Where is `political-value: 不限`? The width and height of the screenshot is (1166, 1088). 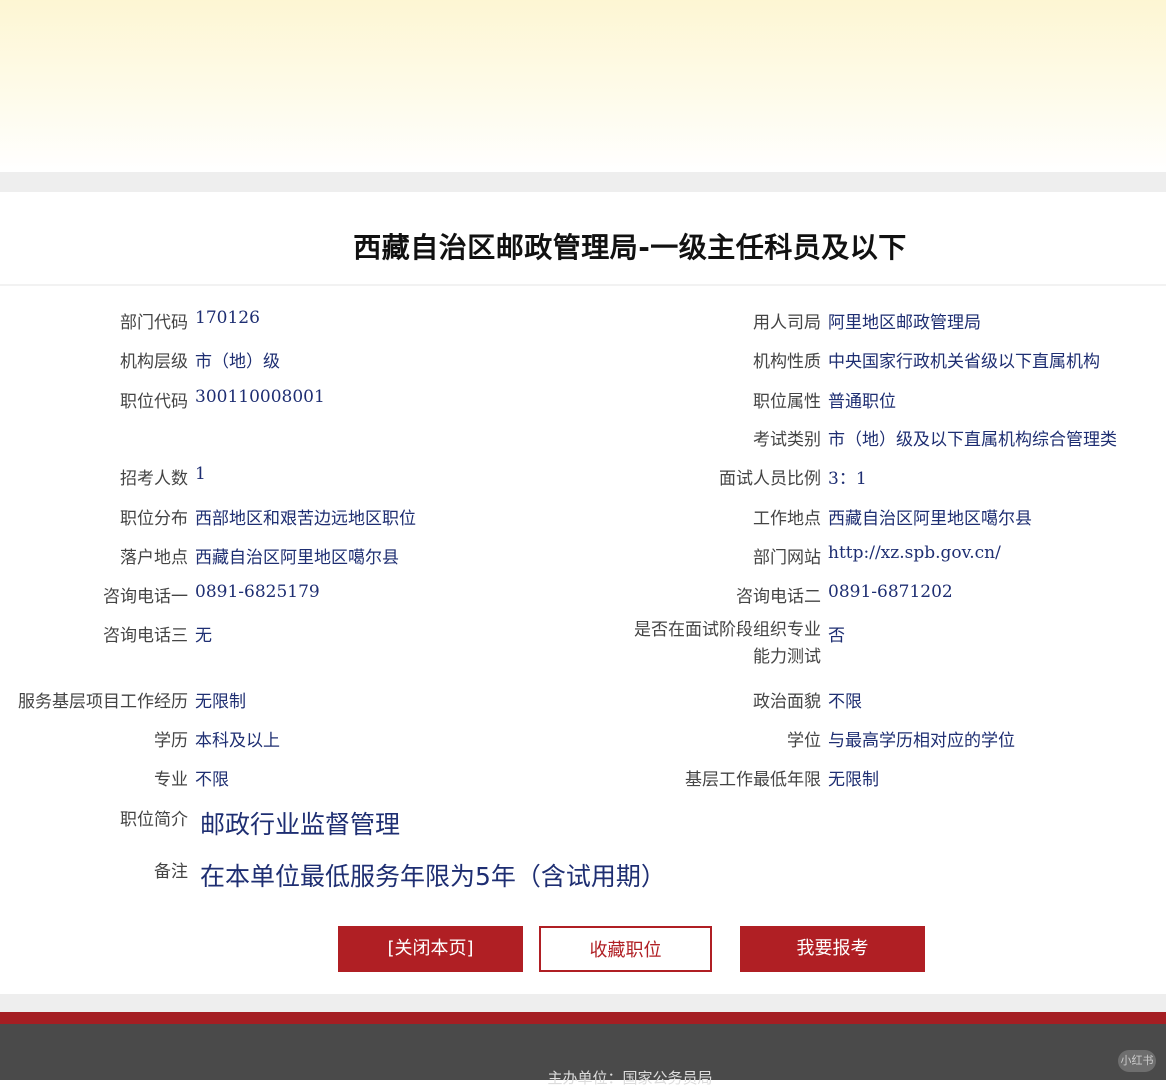 political-value: 不限 is located at coordinates (845, 702).